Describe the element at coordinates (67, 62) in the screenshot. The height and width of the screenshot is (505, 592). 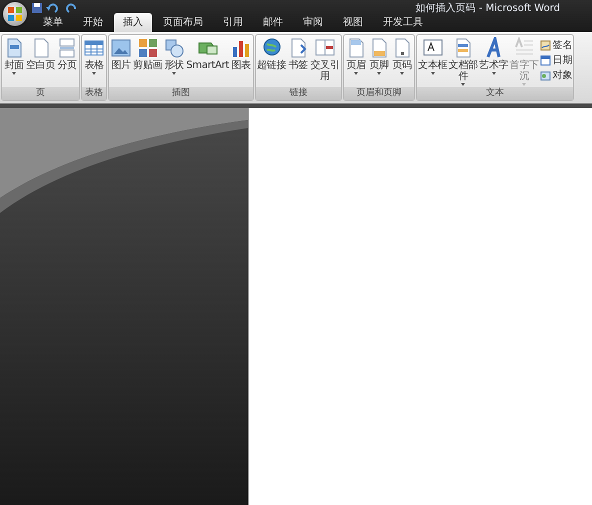
I see `ribbon-button: 分页` at that location.